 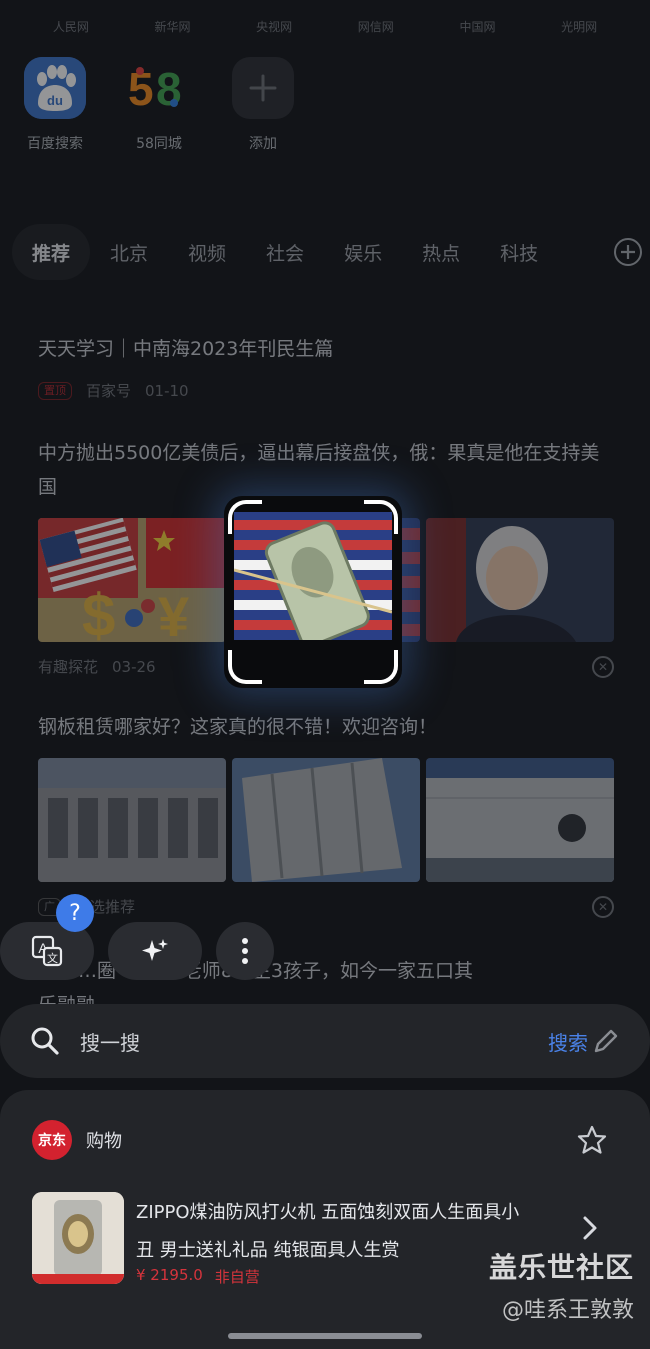 What do you see at coordinates (132, 580) in the screenshot?
I see `thumbnail-usa-china-flags: $ ¥` at bounding box center [132, 580].